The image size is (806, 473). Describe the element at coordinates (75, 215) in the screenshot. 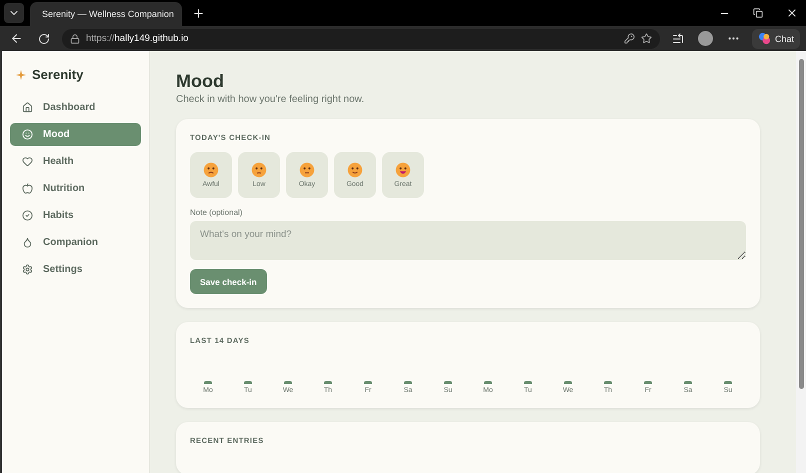

I see `nav-item: Habits` at that location.